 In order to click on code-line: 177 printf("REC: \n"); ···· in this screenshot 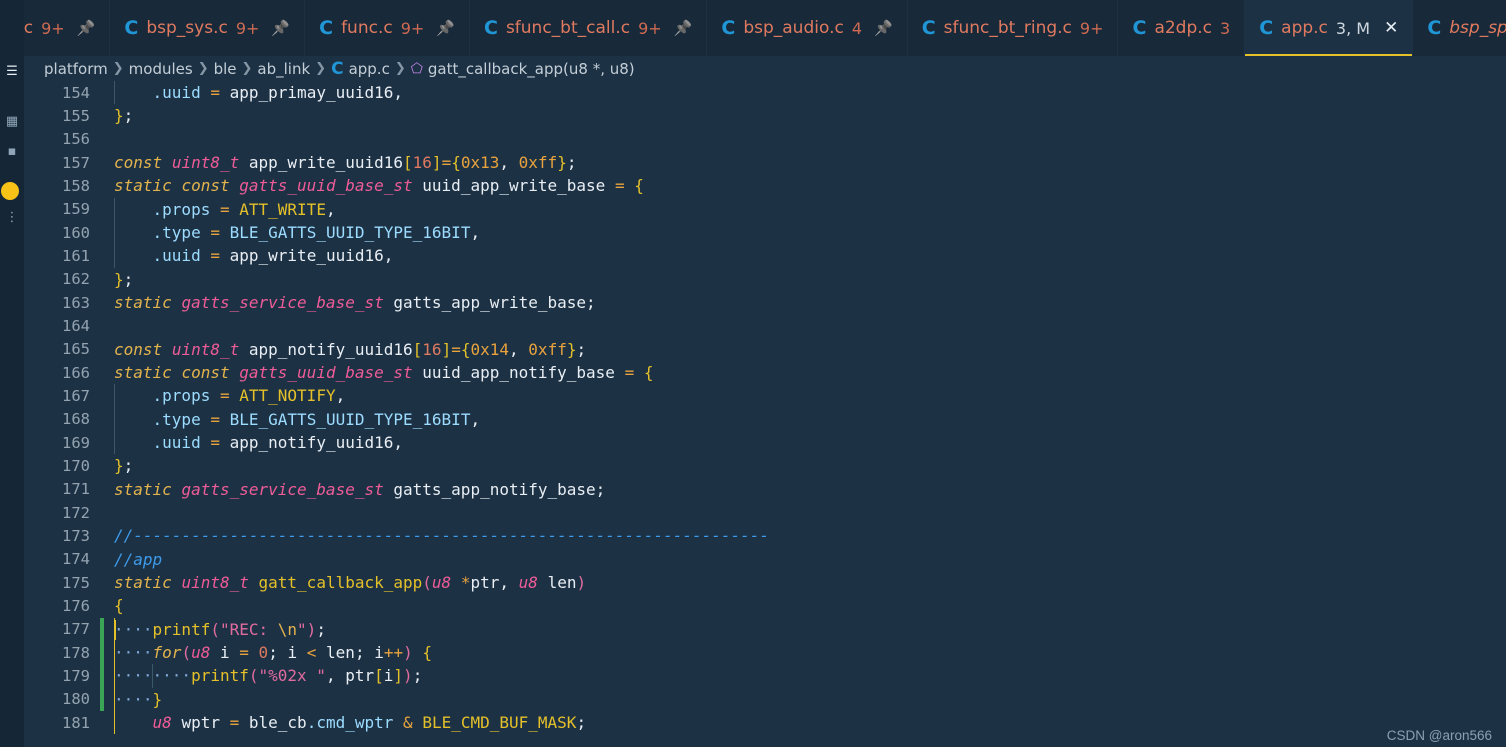, I will do `click(765, 629)`.